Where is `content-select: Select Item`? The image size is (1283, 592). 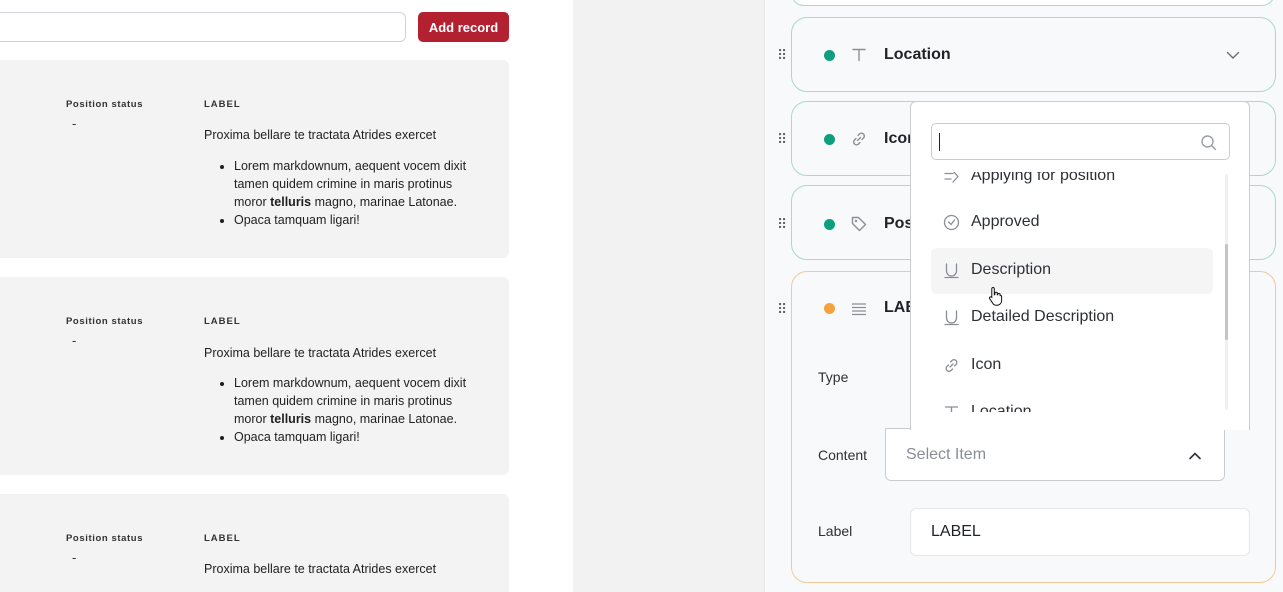 content-select: Select Item is located at coordinates (1055, 454).